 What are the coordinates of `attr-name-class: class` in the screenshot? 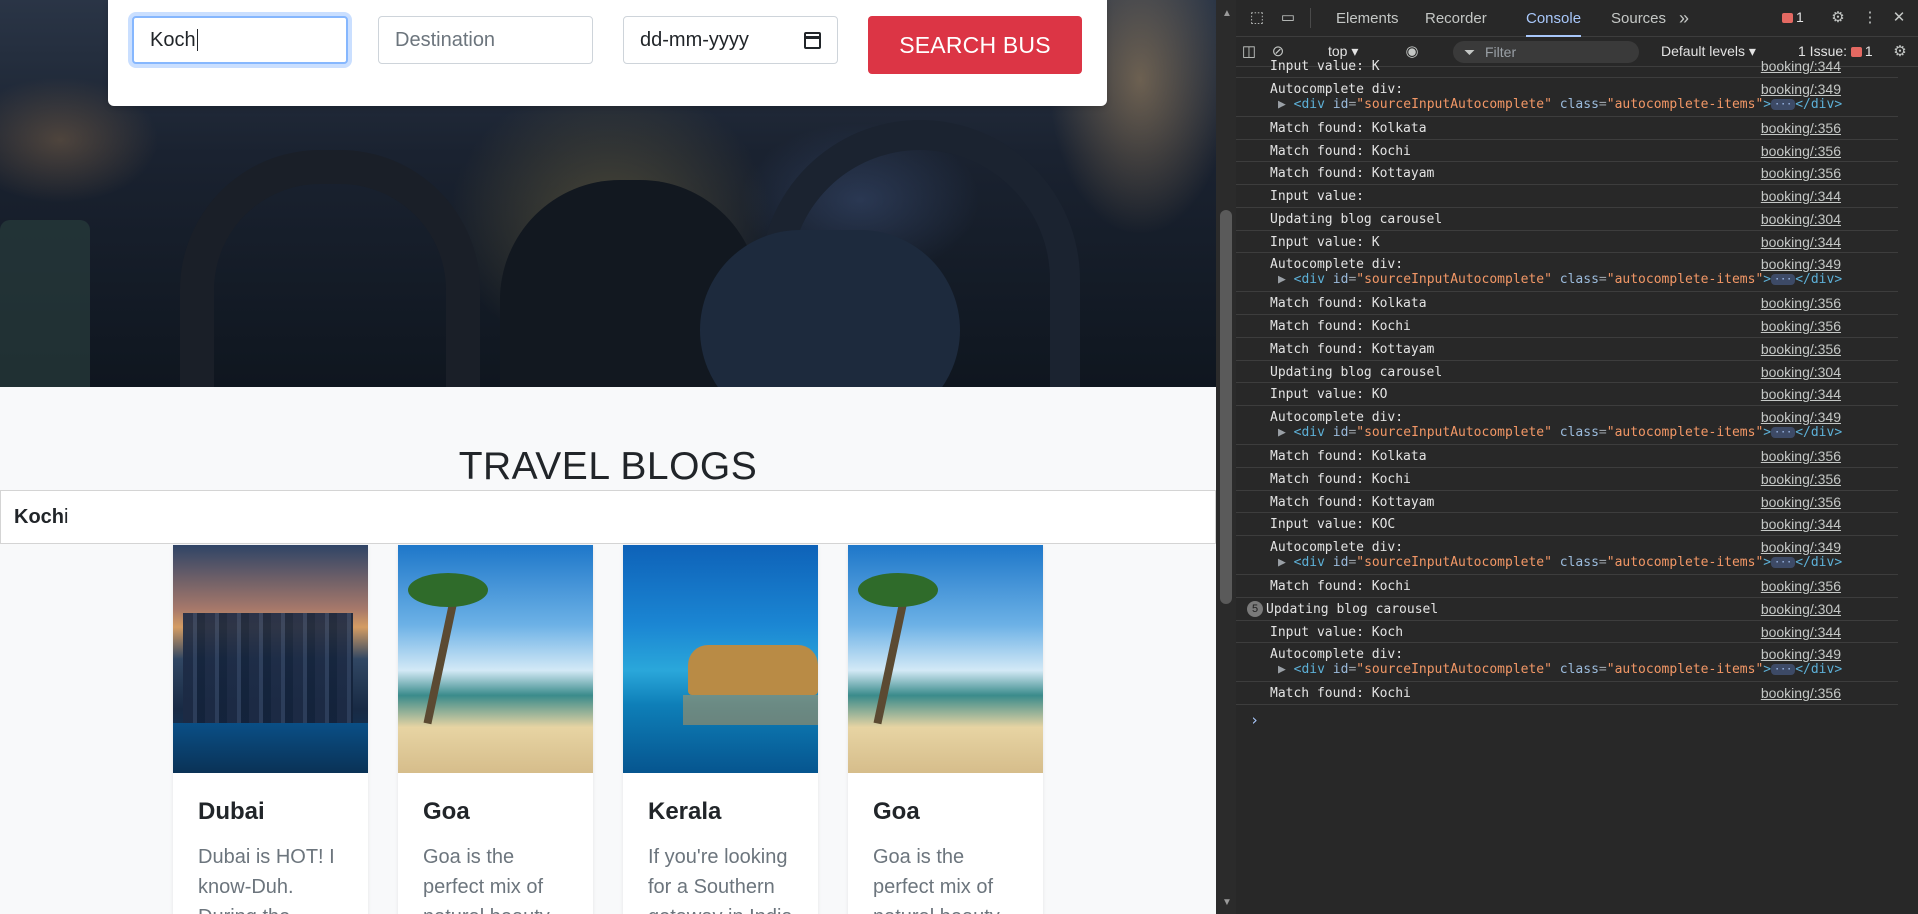 It's located at (1575, 432).